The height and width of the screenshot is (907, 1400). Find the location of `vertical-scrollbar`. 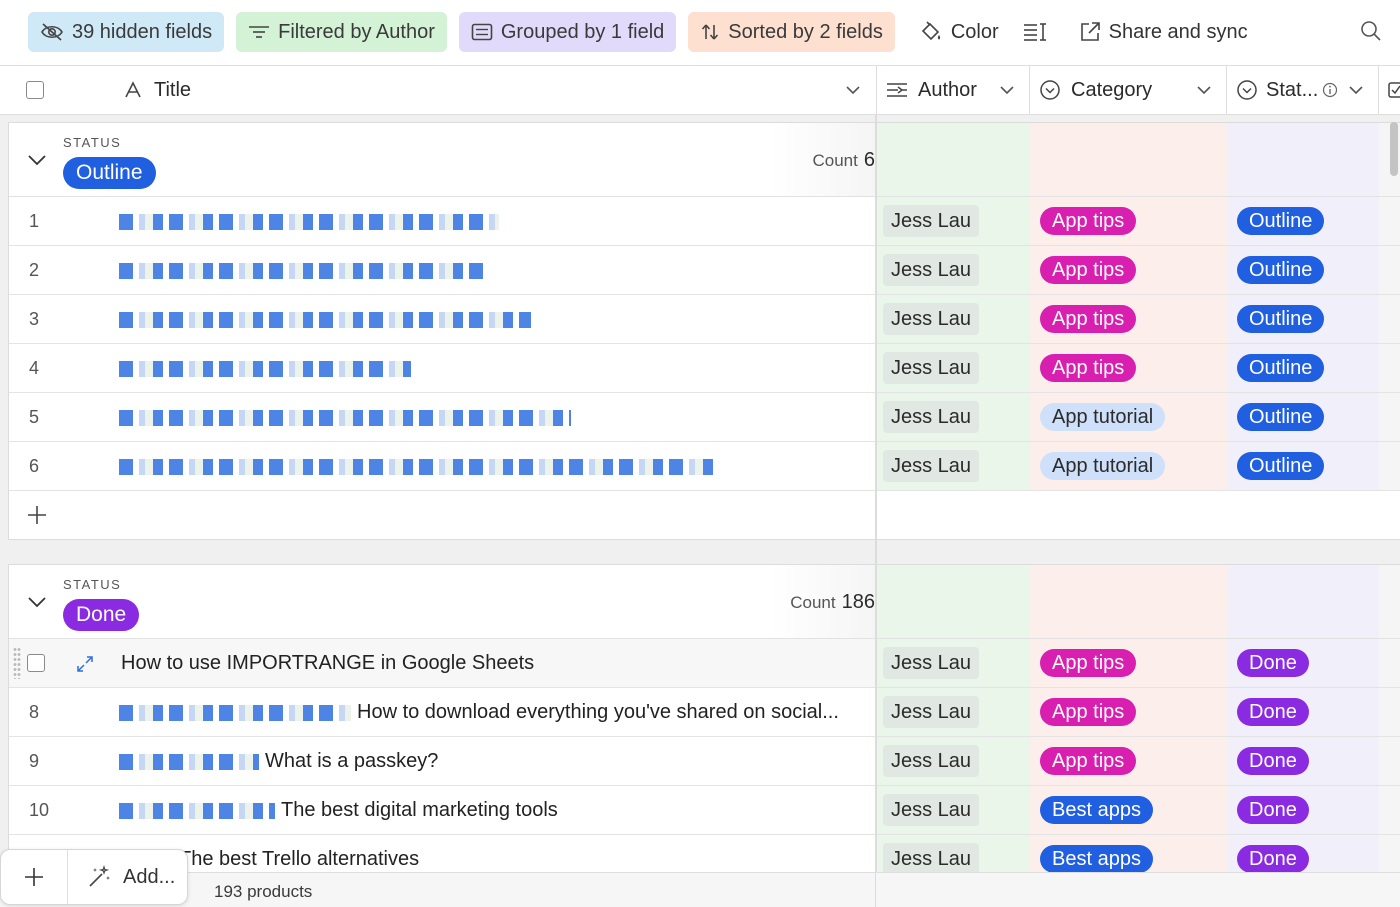

vertical-scrollbar is located at coordinates (1394, 149).